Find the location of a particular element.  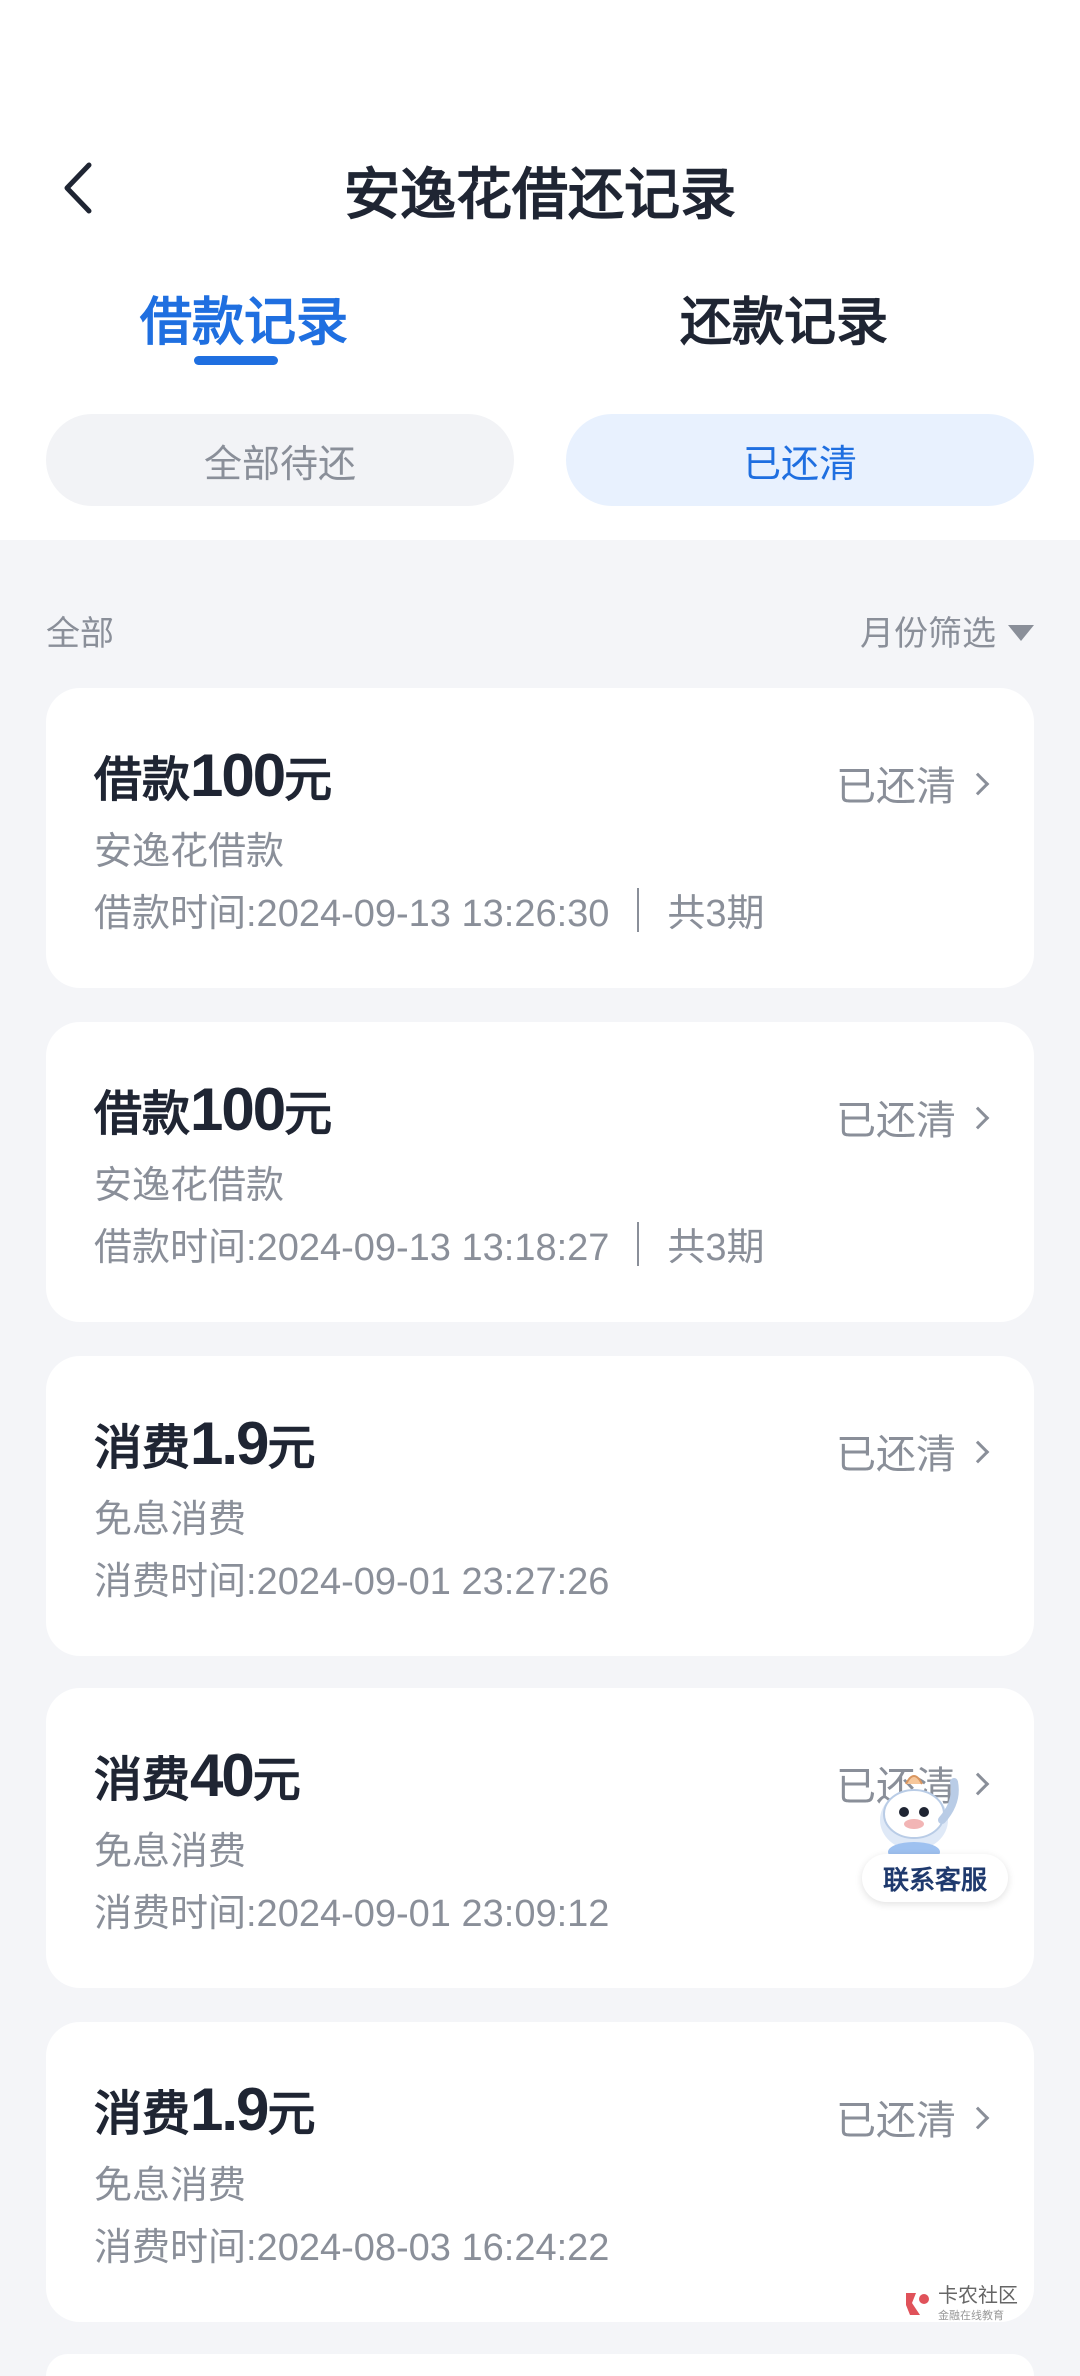

page-title: 安逸花借还记录 is located at coordinates (540, 194).